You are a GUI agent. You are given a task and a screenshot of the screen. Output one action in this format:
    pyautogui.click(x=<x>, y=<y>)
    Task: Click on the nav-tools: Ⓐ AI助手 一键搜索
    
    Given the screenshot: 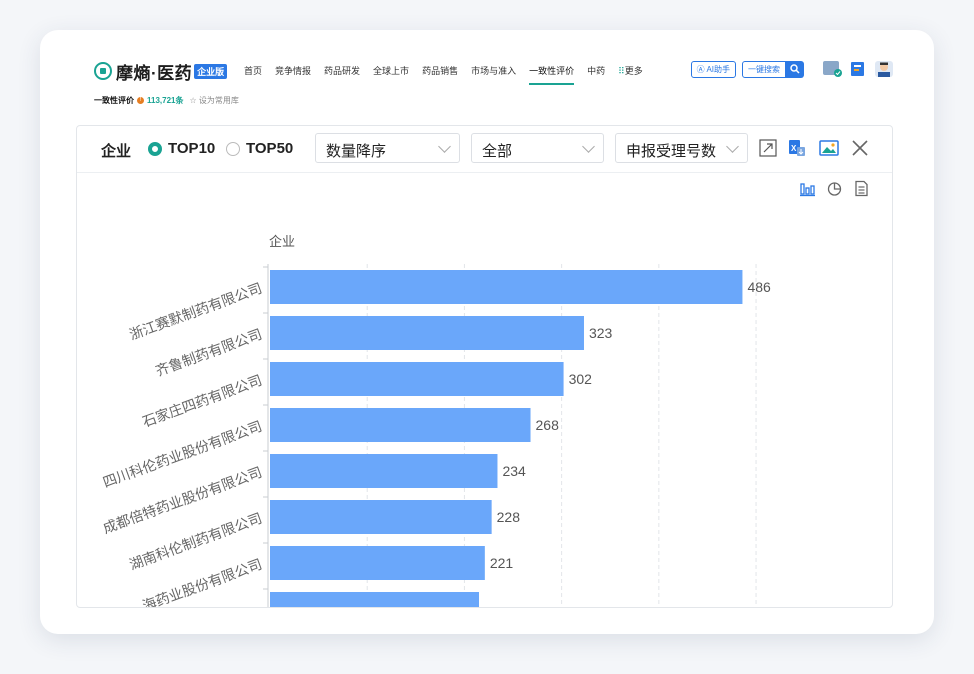 What is the action you would take?
    pyautogui.click(x=792, y=69)
    